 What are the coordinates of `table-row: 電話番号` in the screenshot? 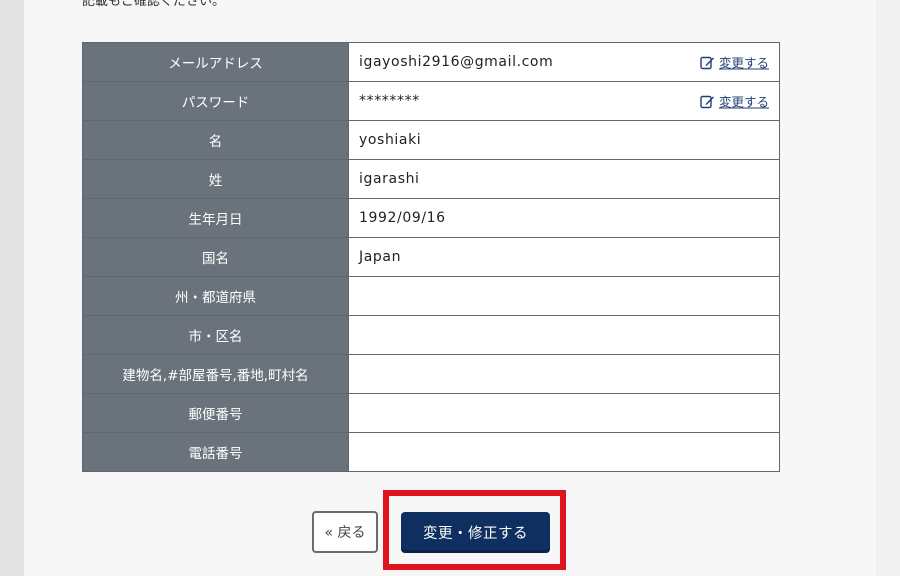 It's located at (431, 452).